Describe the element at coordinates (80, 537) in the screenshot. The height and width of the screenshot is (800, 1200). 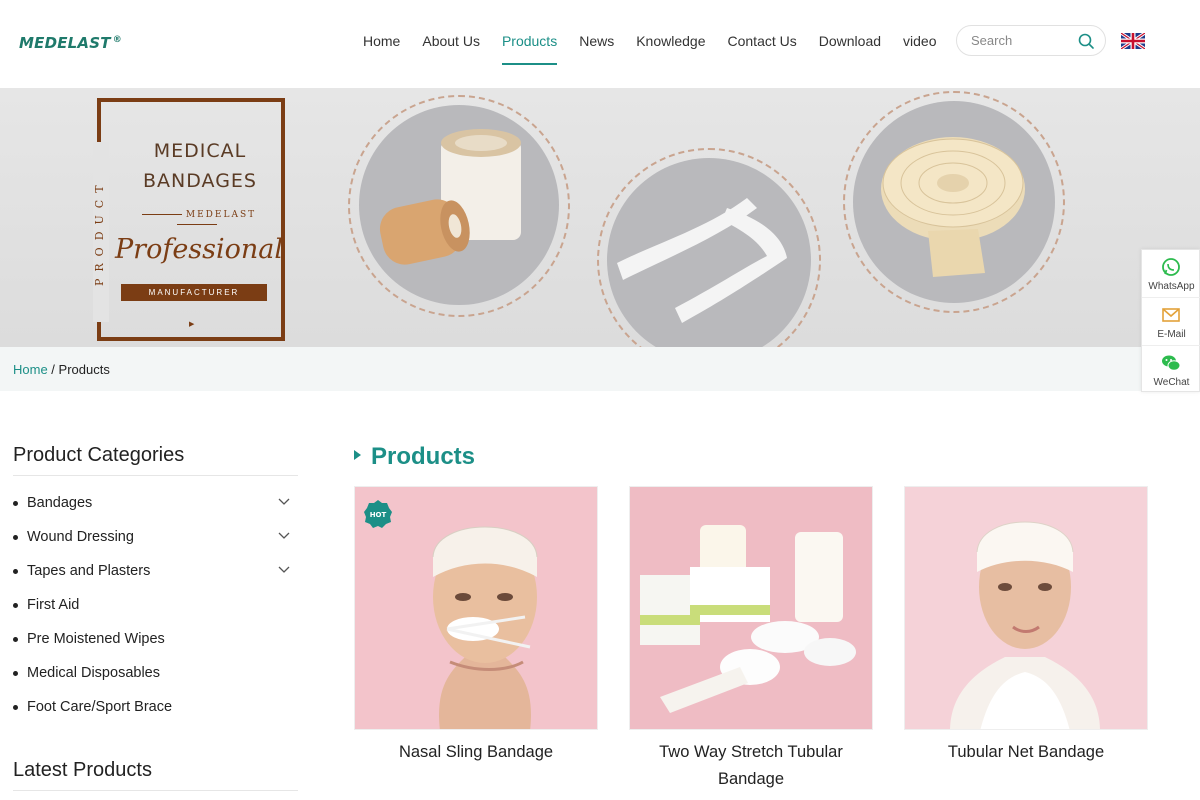
I see `category-label: Wound Dressing` at that location.